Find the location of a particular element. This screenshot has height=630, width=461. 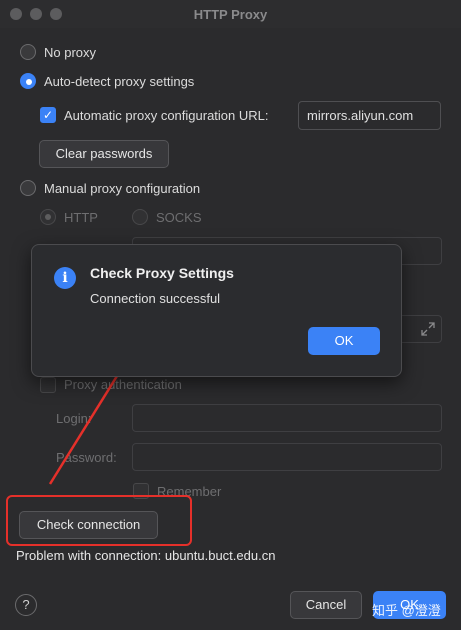

manual-proxy-label: Manual proxy configuration is located at coordinates (122, 188).